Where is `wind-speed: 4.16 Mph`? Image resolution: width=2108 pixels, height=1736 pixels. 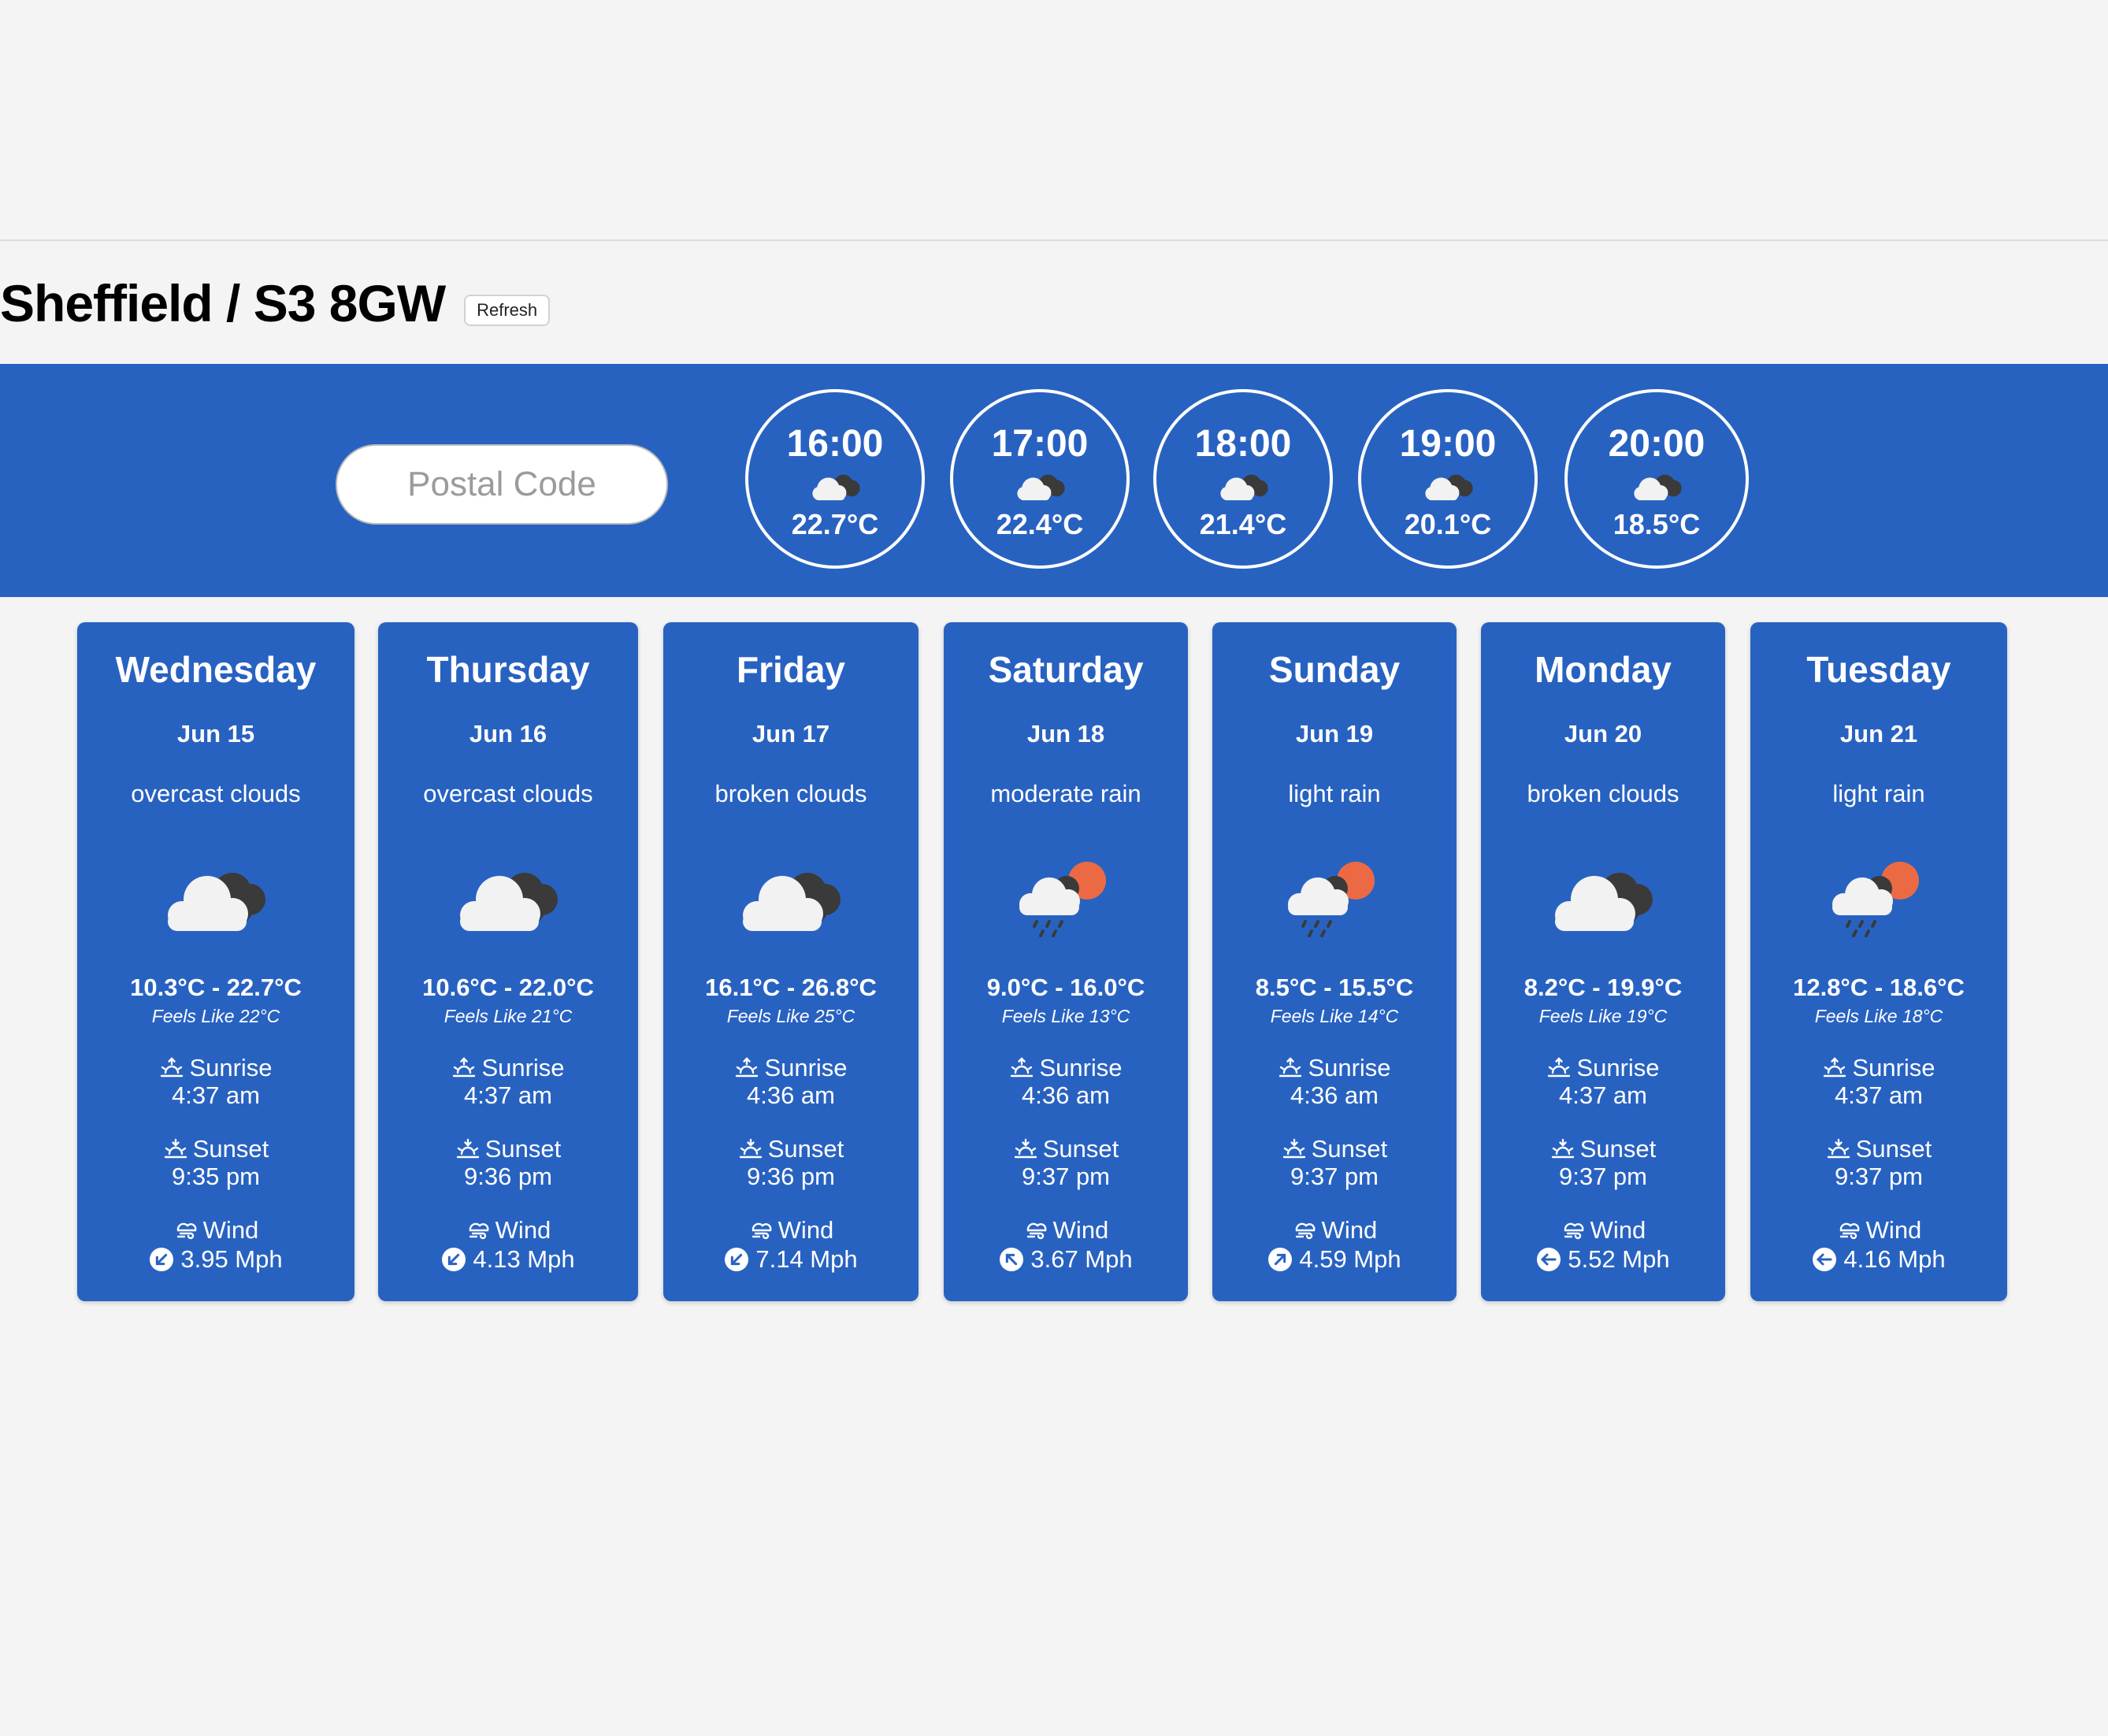 wind-speed: 4.16 Mph is located at coordinates (1894, 1259).